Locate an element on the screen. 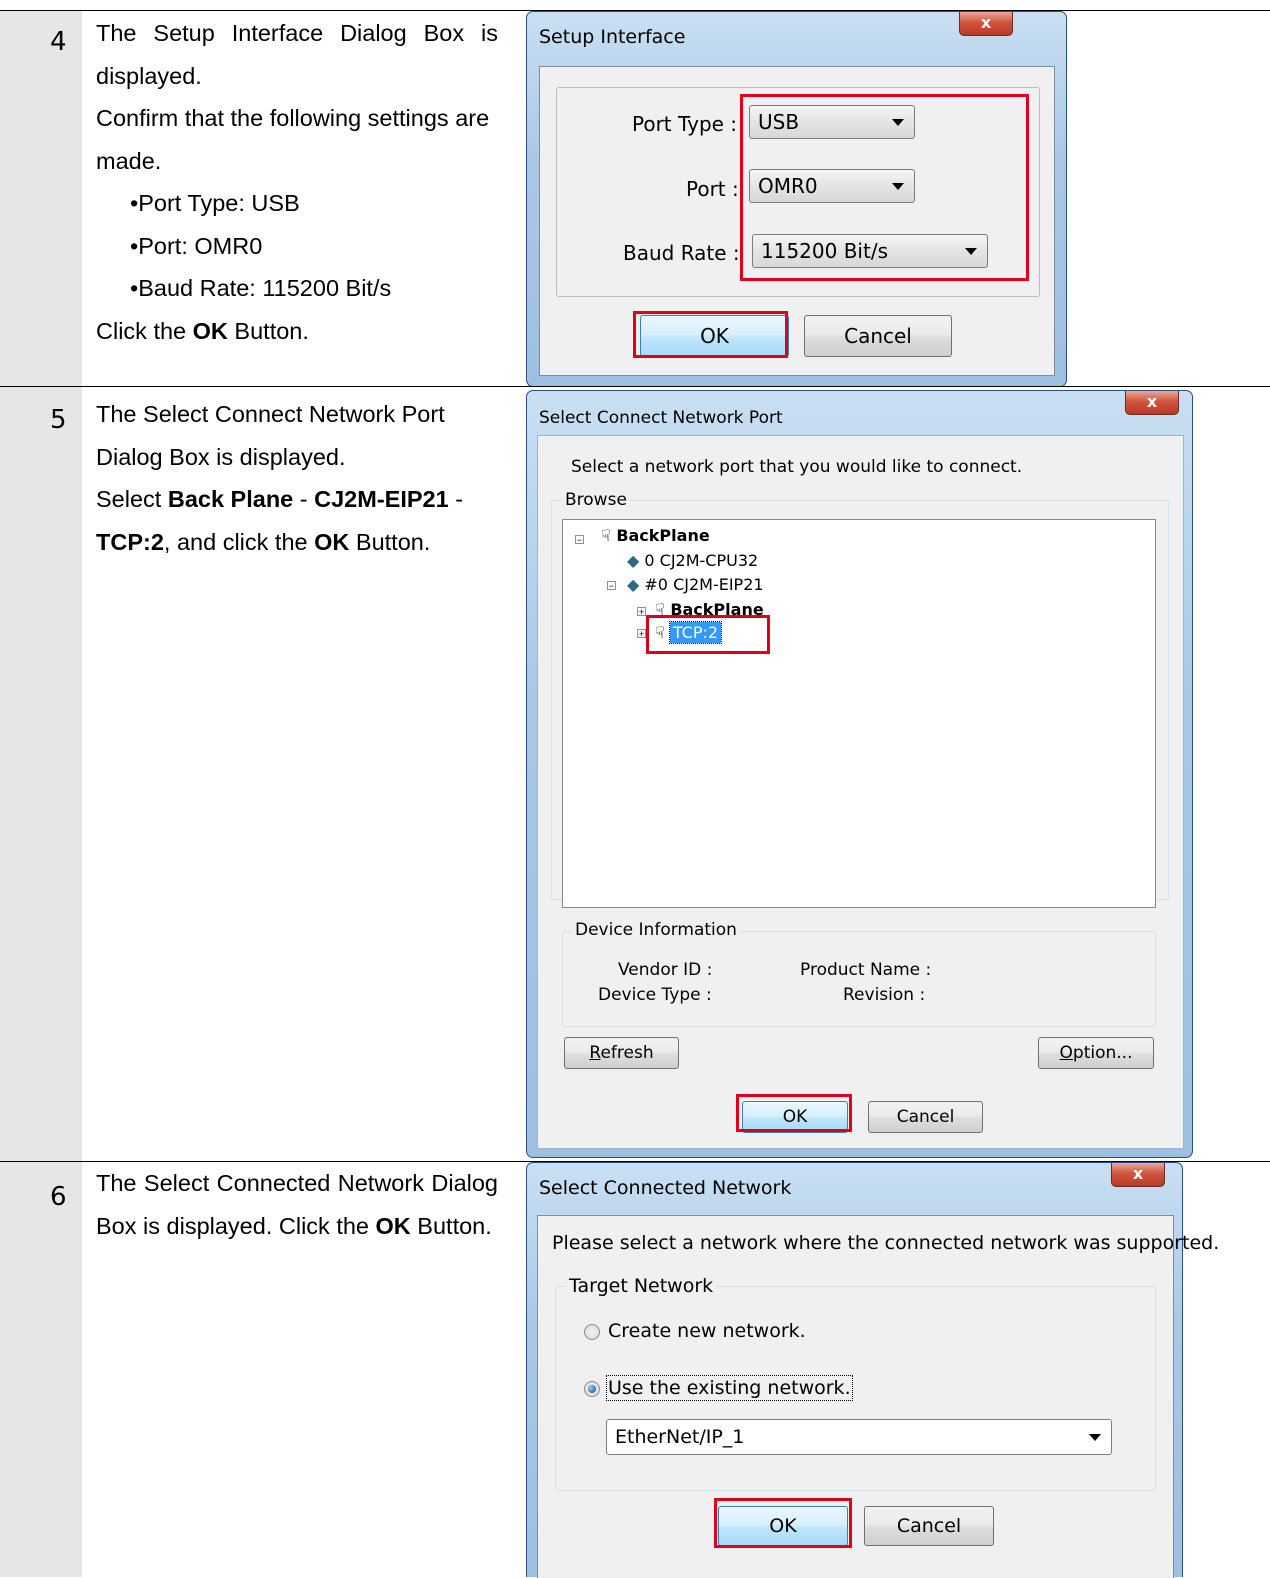 This screenshot has height=1578, width=1270. product-name-label: Product Name : is located at coordinates (866, 970).